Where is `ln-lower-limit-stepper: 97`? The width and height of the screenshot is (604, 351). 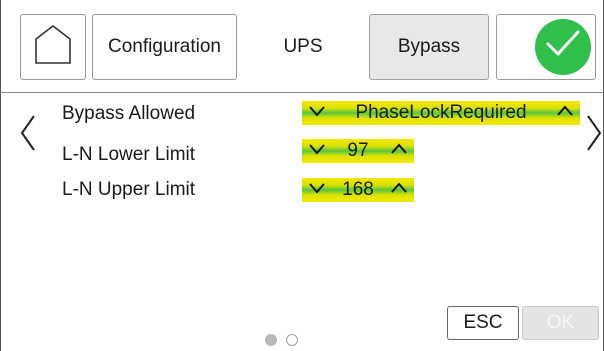
ln-lower-limit-stepper: 97 is located at coordinates (358, 151).